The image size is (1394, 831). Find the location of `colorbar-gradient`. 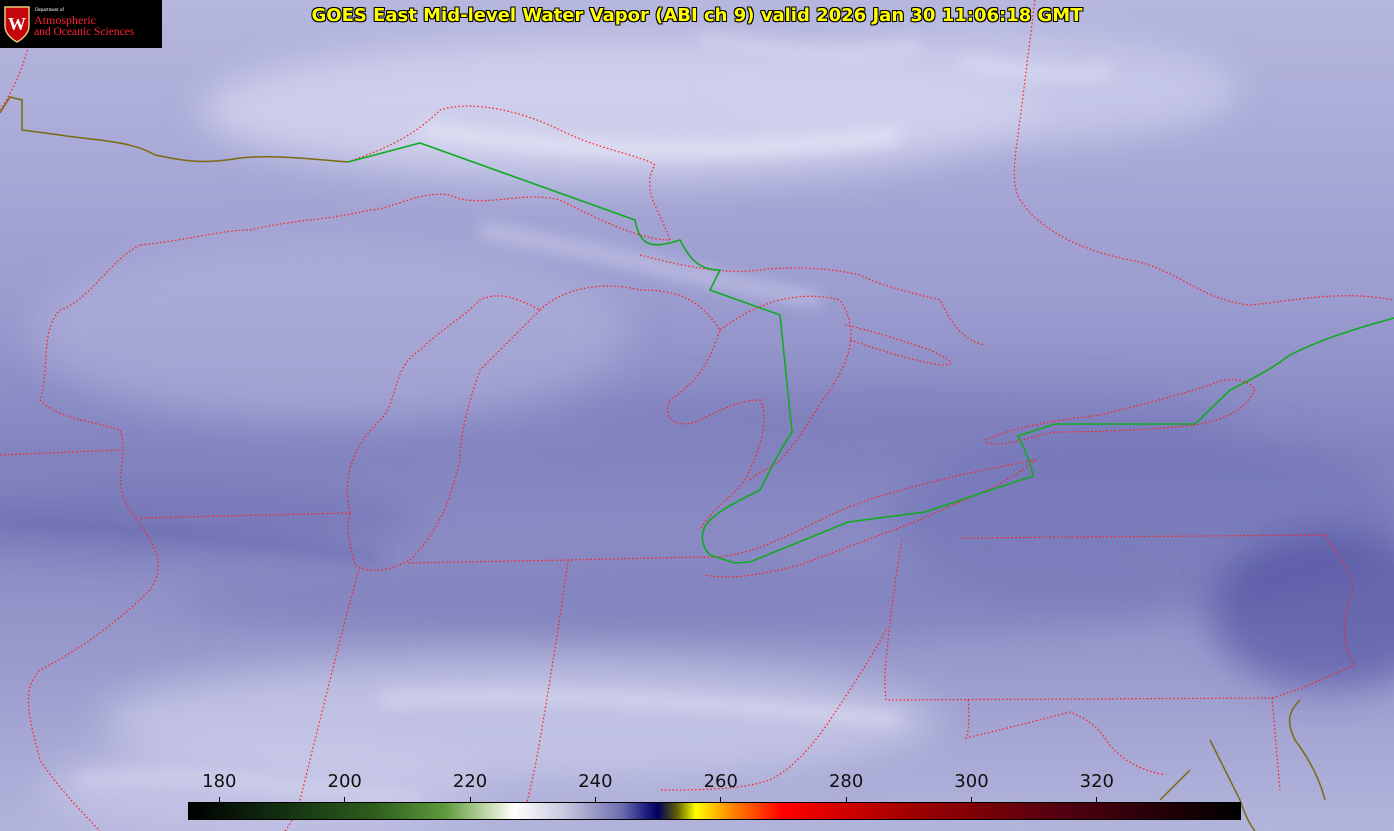

colorbar-gradient is located at coordinates (714, 811).